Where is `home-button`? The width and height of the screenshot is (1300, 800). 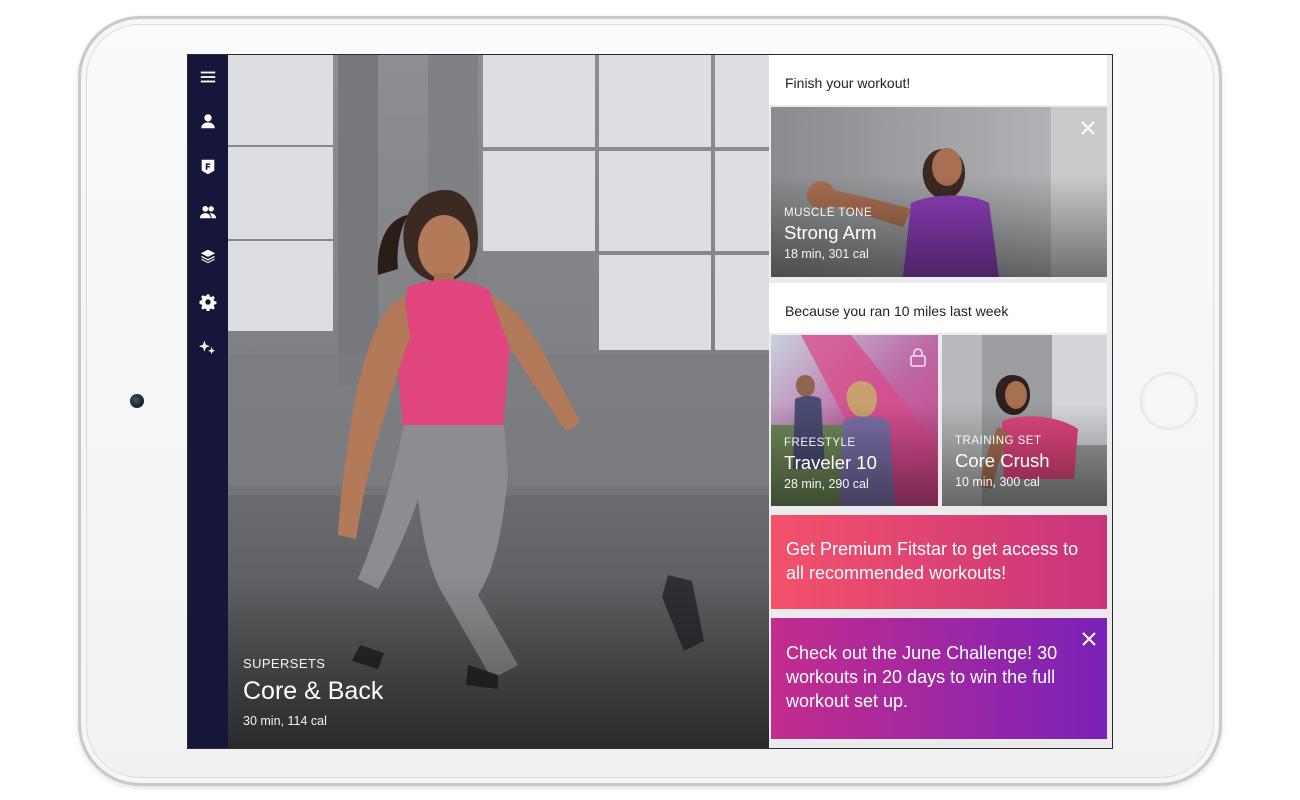 home-button is located at coordinates (1169, 401).